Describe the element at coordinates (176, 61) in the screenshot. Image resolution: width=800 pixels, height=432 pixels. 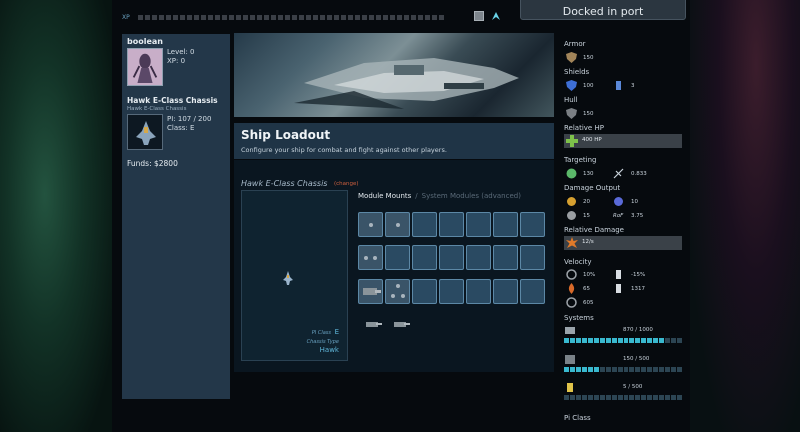
I see `pilot-xp: XP: 0` at that location.